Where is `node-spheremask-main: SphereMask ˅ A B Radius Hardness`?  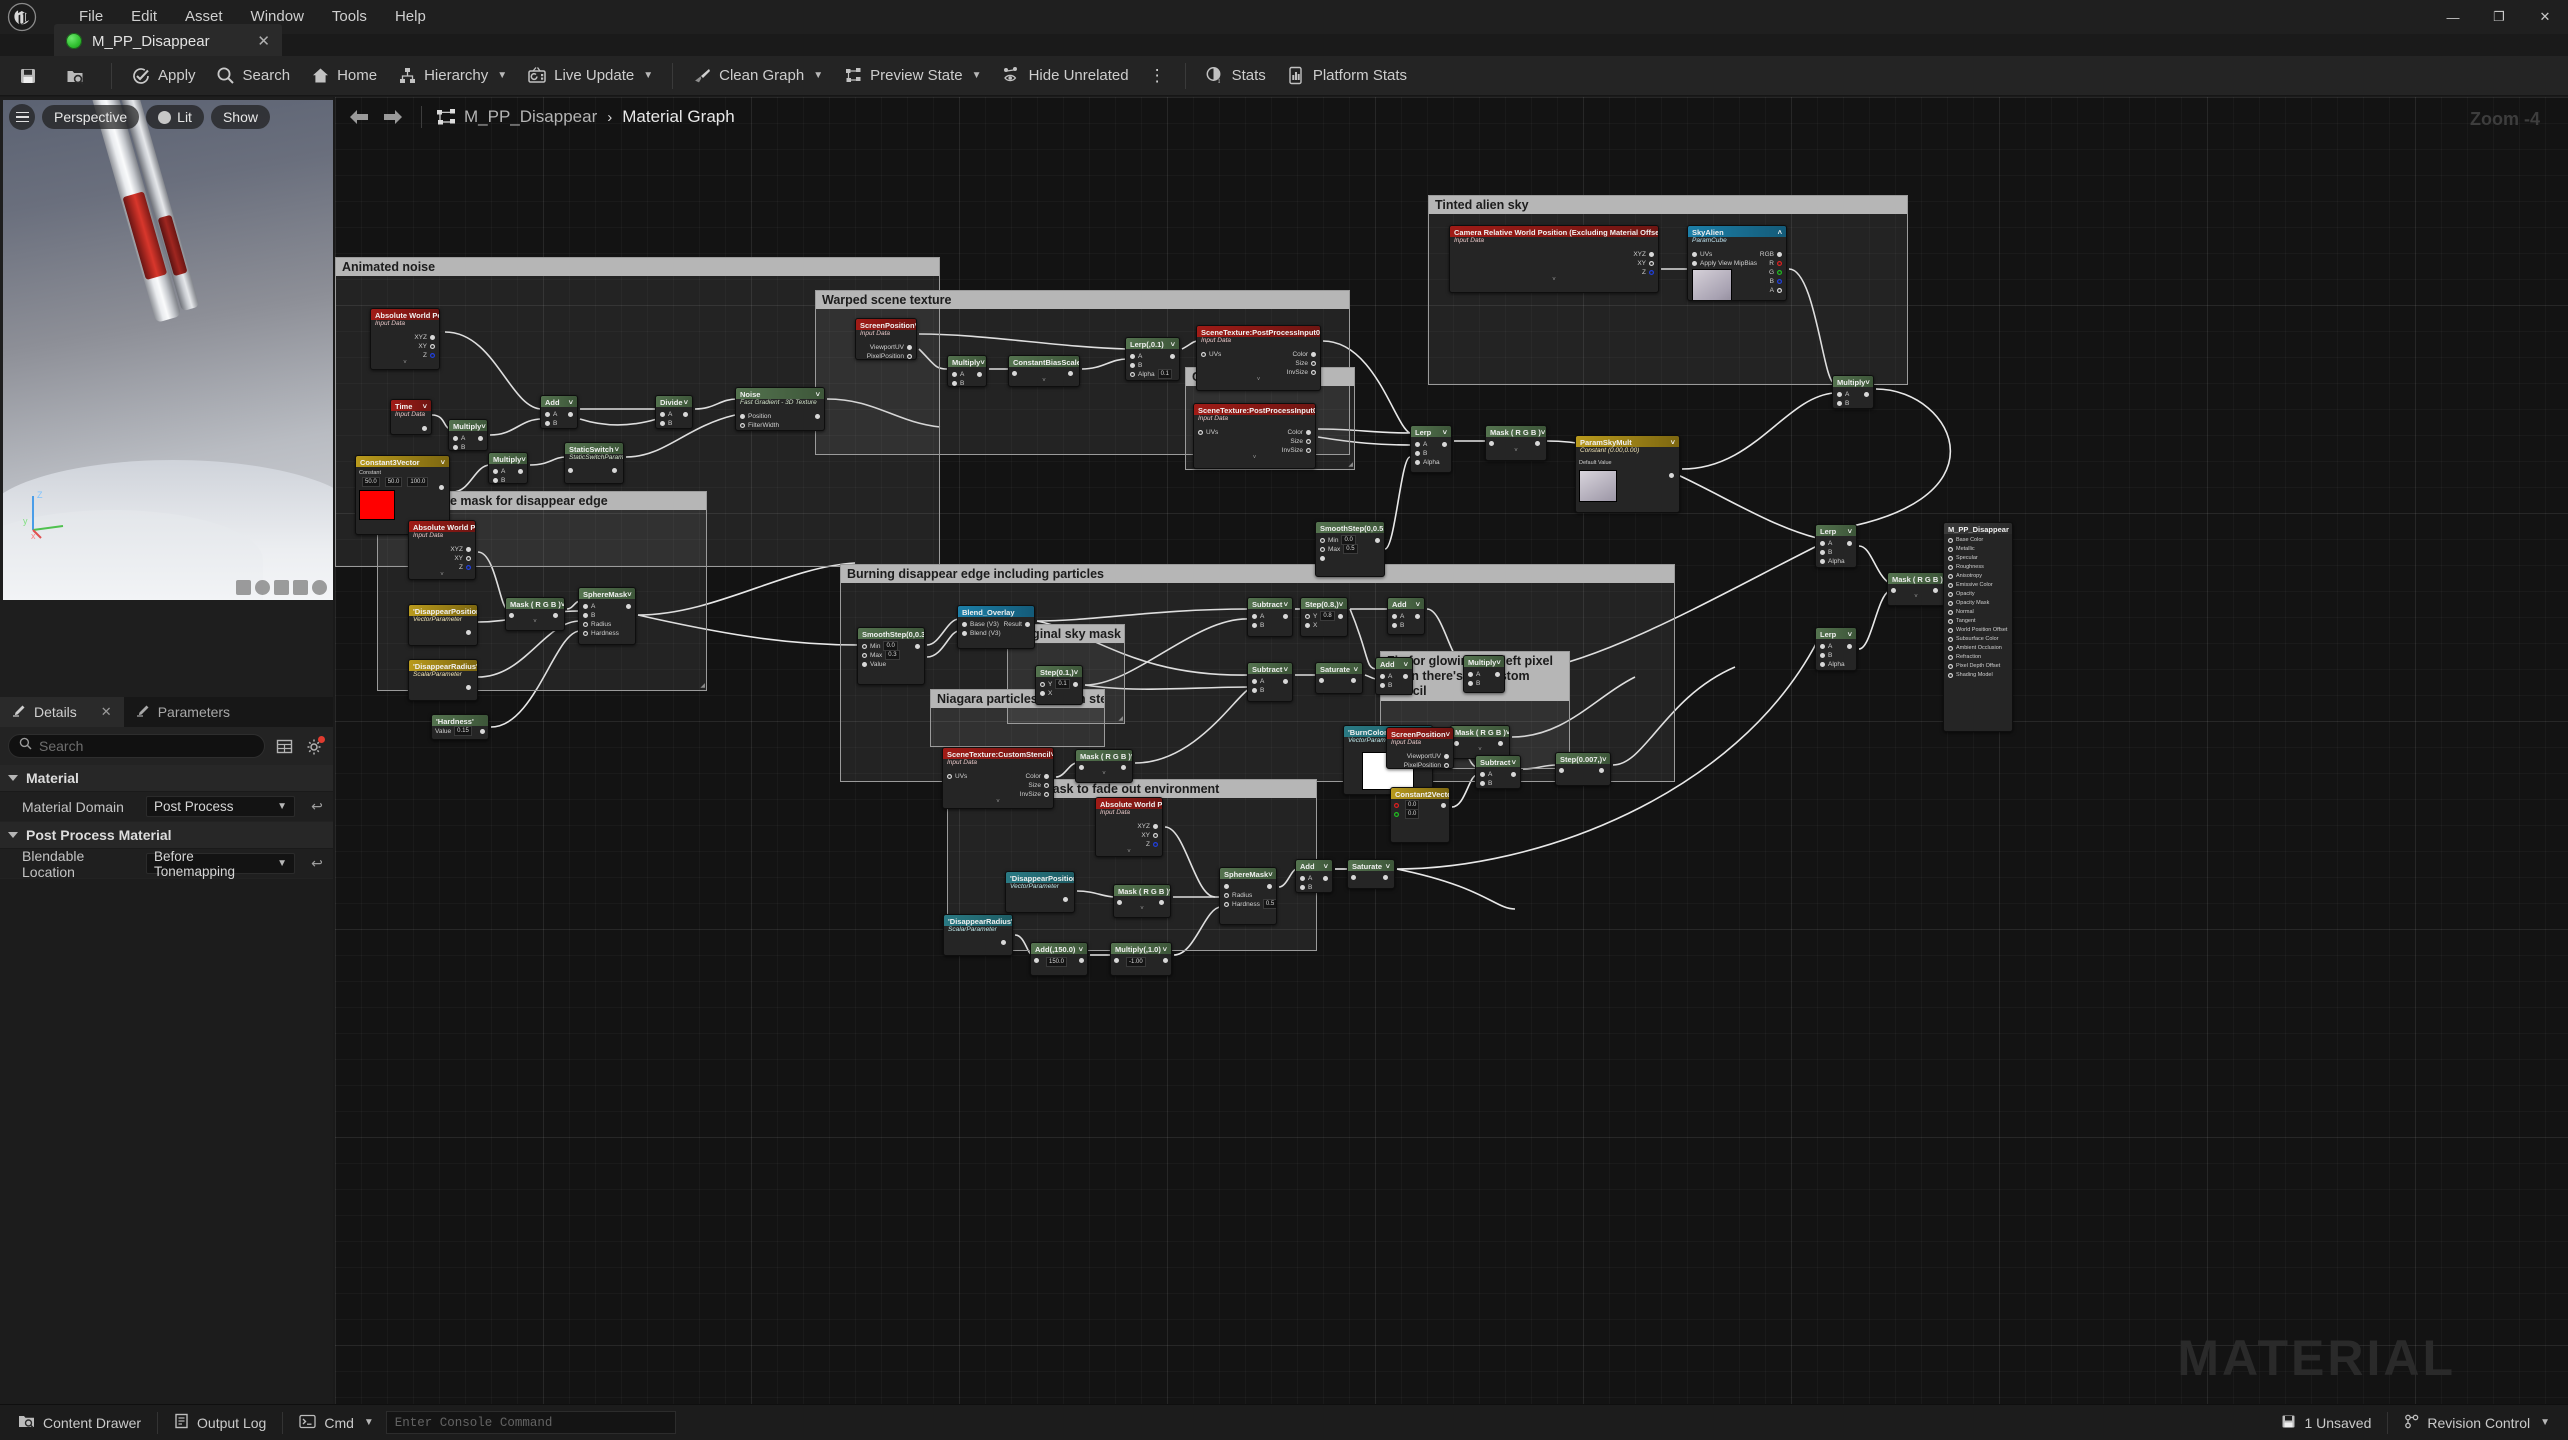
node-spheremask-main: SphereMask ˅ A B Radius Hardness is located at coordinates (607, 616).